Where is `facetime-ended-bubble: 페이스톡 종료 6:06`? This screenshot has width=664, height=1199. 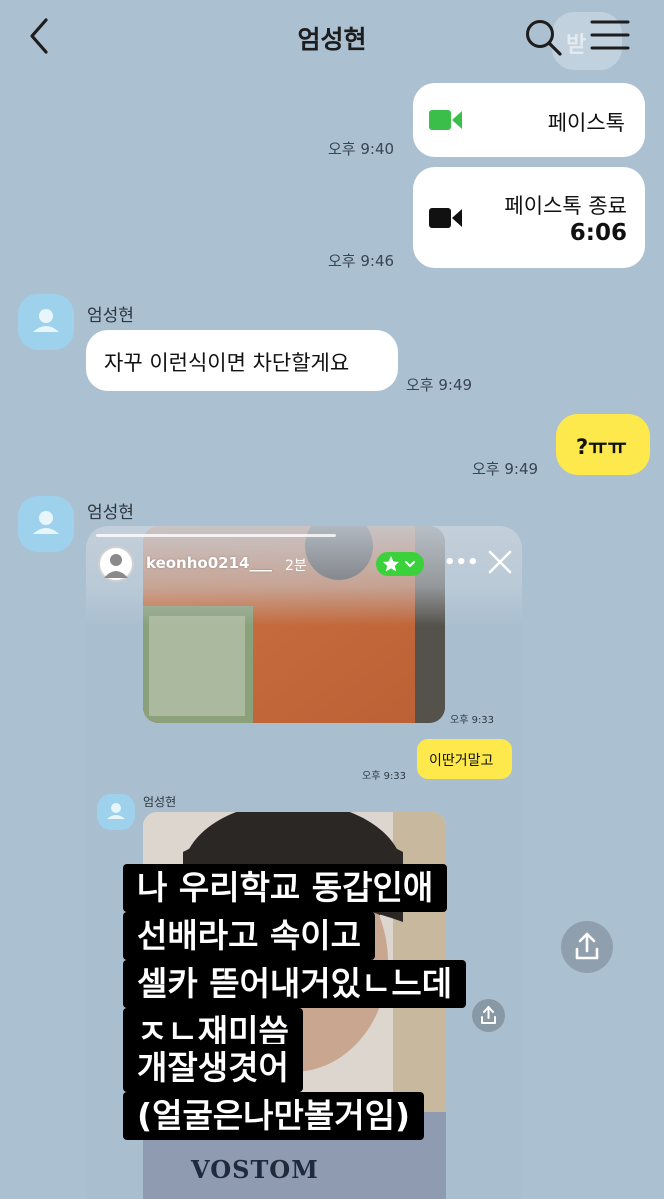 facetime-ended-bubble: 페이스톡 종료 6:06 is located at coordinates (529, 217).